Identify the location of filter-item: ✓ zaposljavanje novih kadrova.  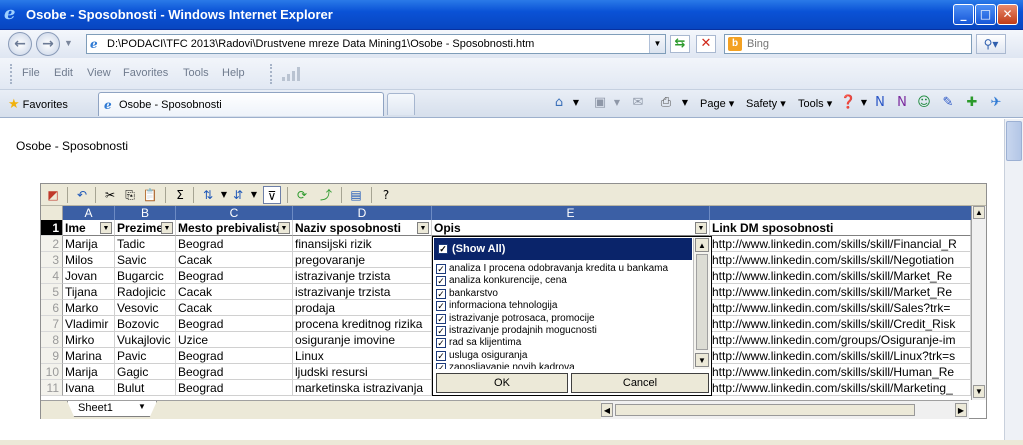
(505, 365).